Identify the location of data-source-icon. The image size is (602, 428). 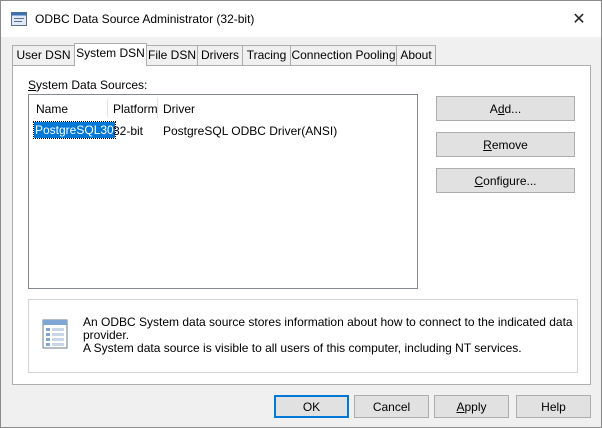
(55, 334).